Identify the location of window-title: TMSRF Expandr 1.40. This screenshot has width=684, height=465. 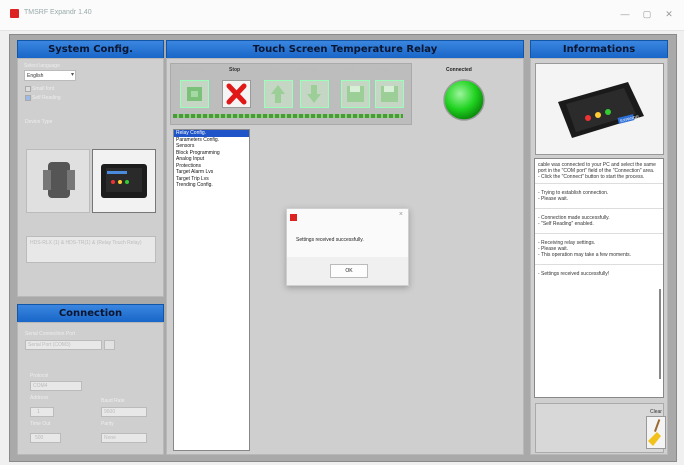
(58, 12).